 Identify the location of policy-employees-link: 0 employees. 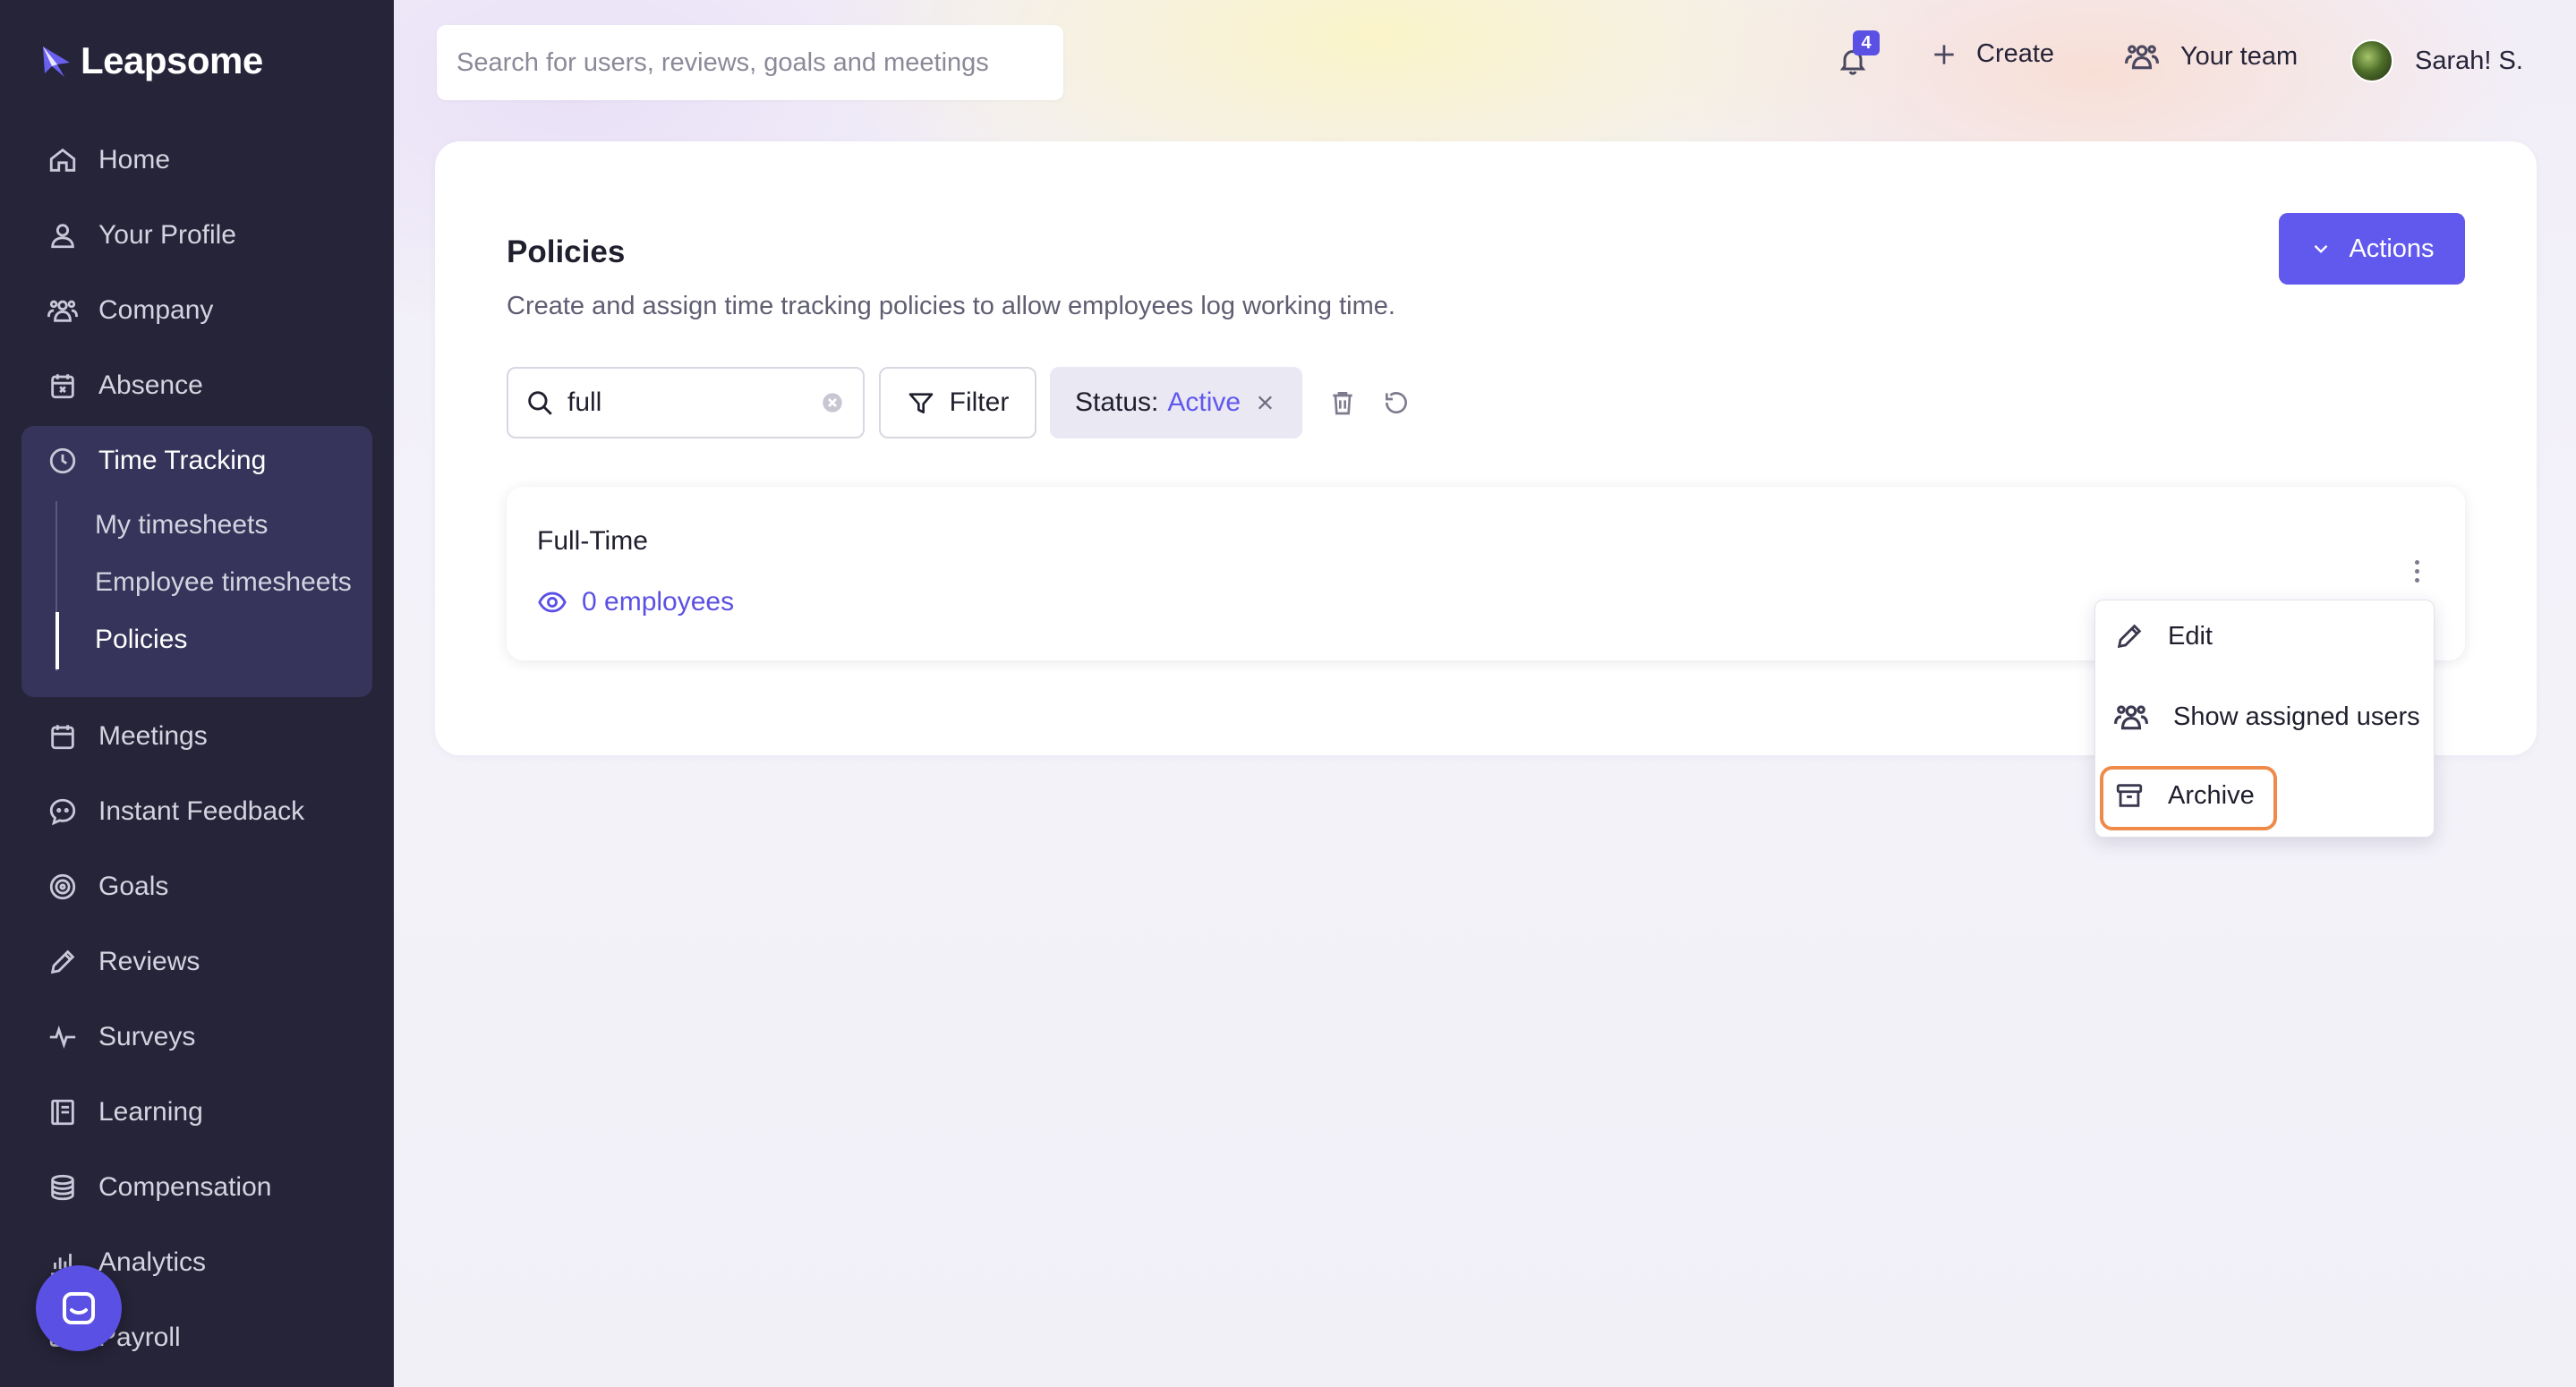
(635, 602).